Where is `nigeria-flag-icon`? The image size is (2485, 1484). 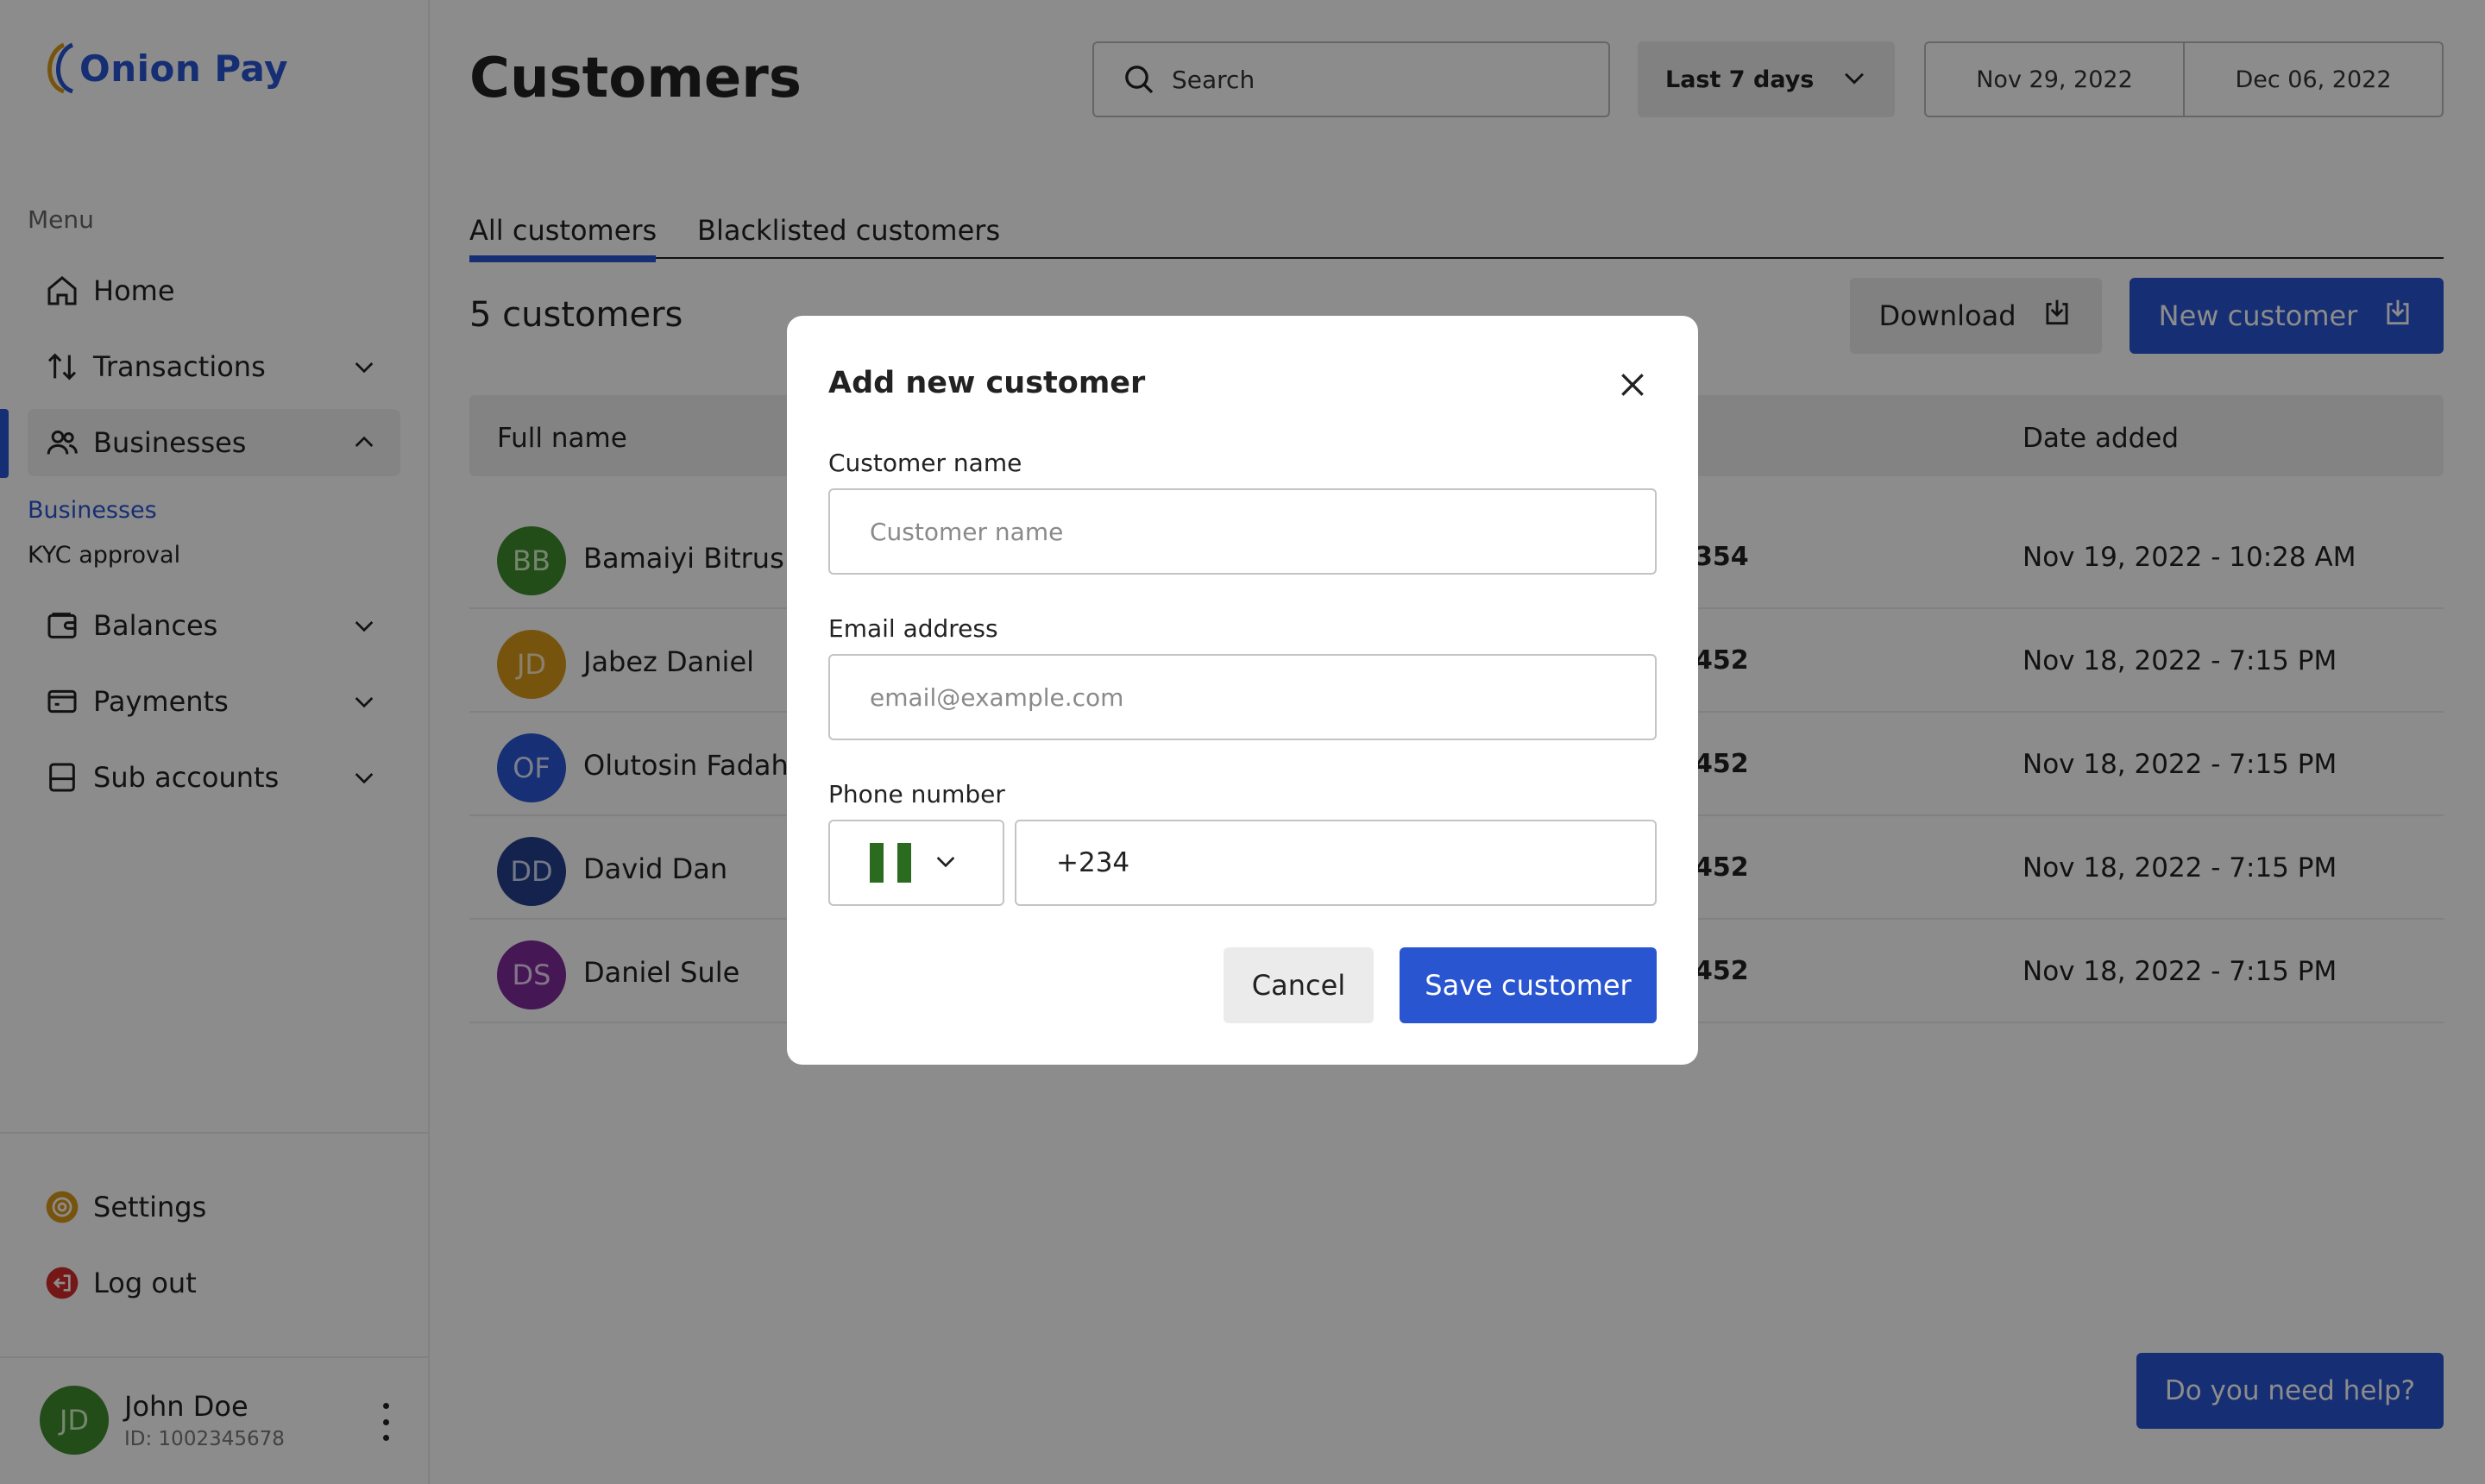
nigeria-flag-icon is located at coordinates (890, 863).